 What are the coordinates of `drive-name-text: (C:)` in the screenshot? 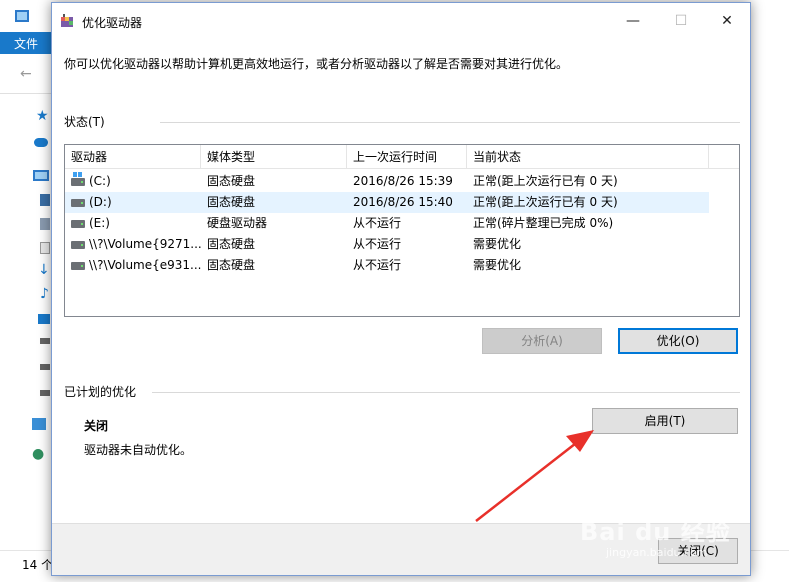 It's located at (100, 181).